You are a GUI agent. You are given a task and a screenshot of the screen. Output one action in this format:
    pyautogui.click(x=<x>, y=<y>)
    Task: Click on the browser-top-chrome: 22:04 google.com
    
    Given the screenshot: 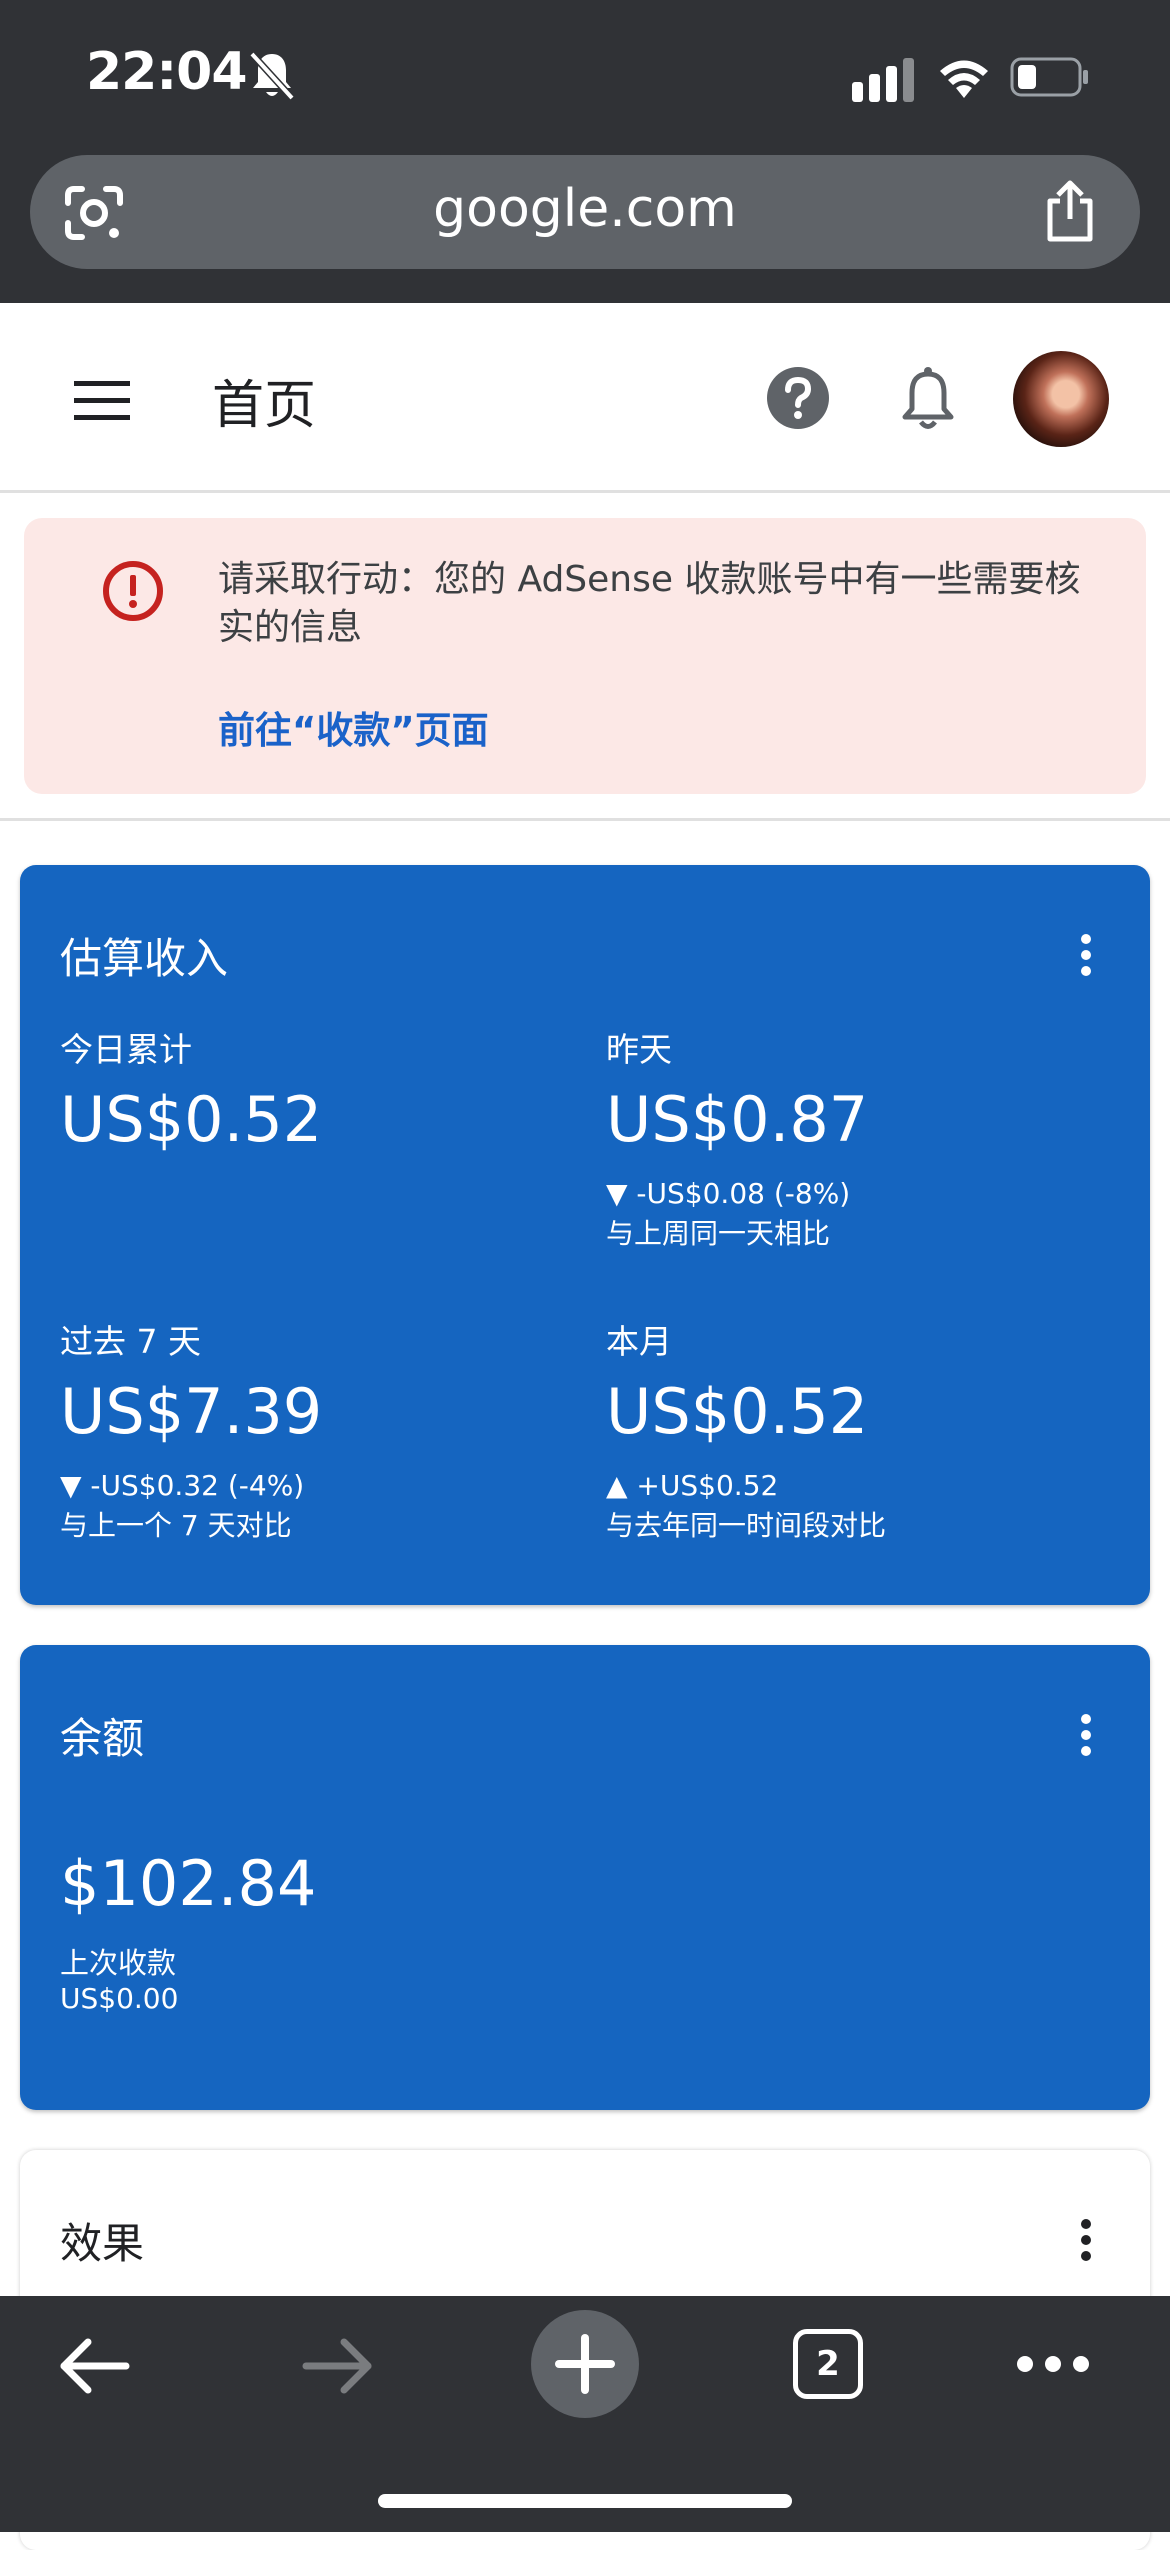 What is the action you would take?
    pyautogui.click(x=585, y=151)
    